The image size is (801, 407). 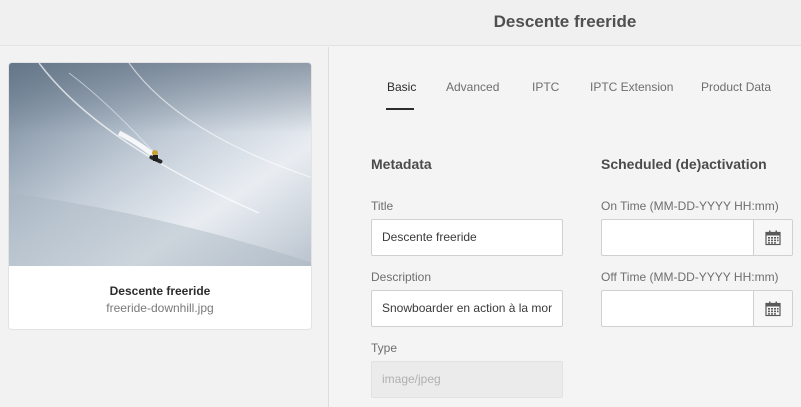 I want to click on description-field: Snowboarder en action à la mor, so click(x=467, y=308).